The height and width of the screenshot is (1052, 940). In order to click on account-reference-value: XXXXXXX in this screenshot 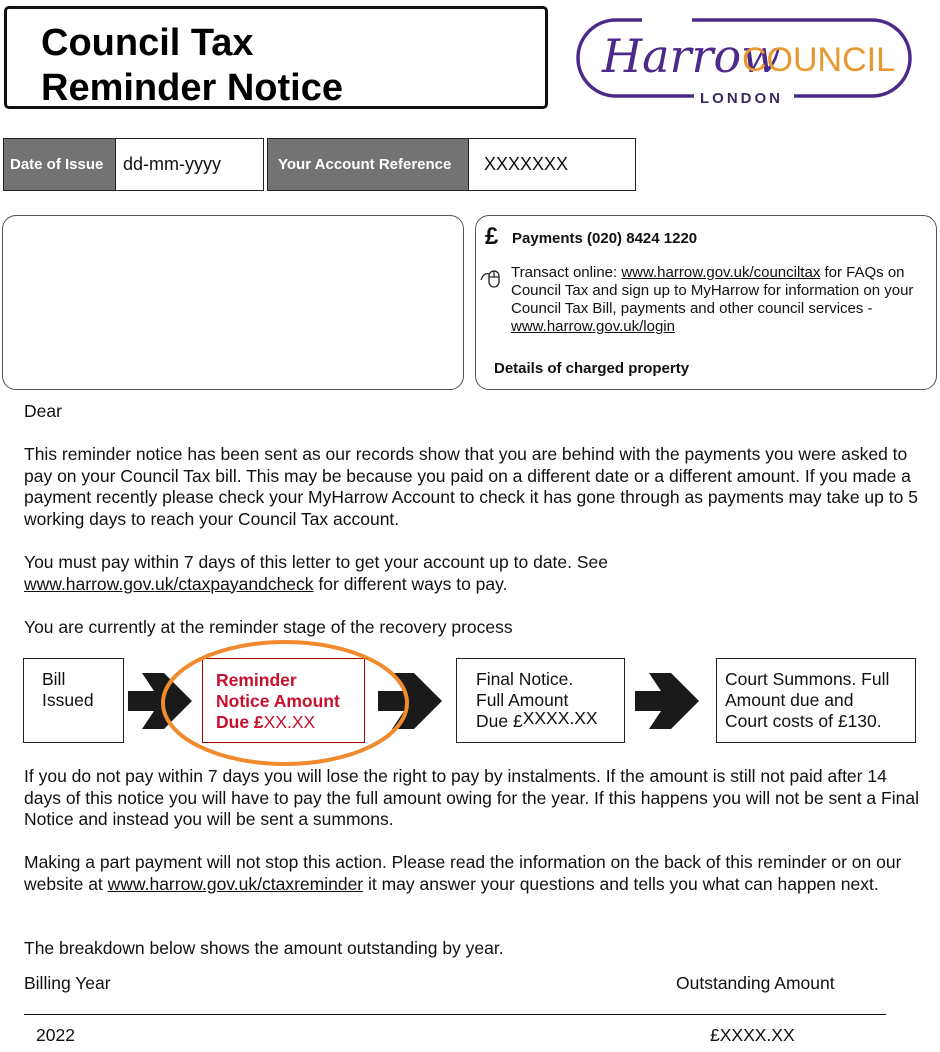, I will do `click(552, 164)`.